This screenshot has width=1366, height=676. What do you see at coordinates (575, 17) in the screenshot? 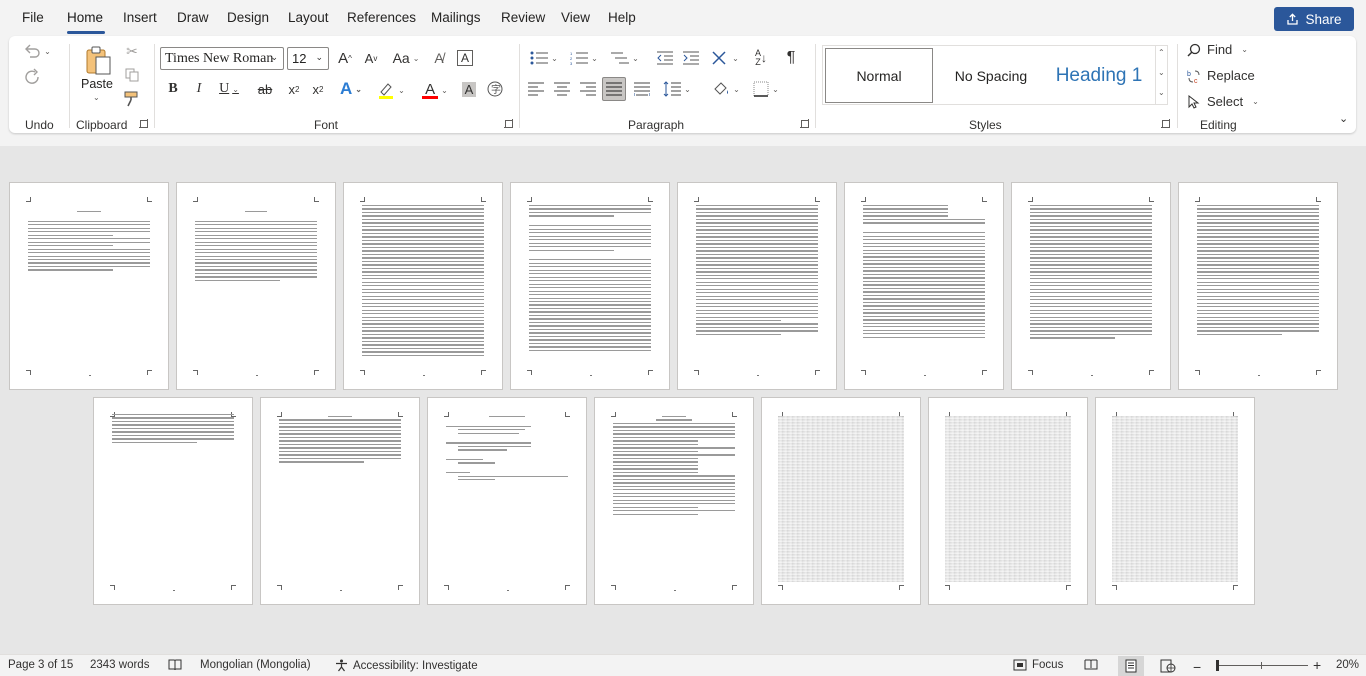
I see `menu-view: View` at bounding box center [575, 17].